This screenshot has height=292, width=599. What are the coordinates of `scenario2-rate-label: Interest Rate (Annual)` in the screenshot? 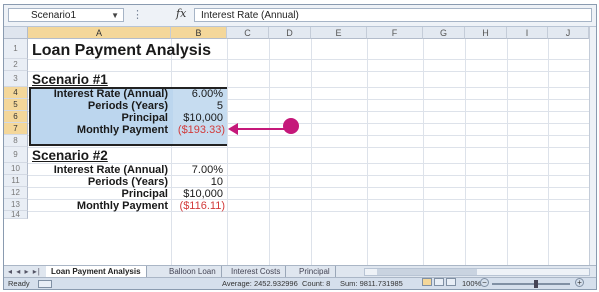 It's located at (99, 170).